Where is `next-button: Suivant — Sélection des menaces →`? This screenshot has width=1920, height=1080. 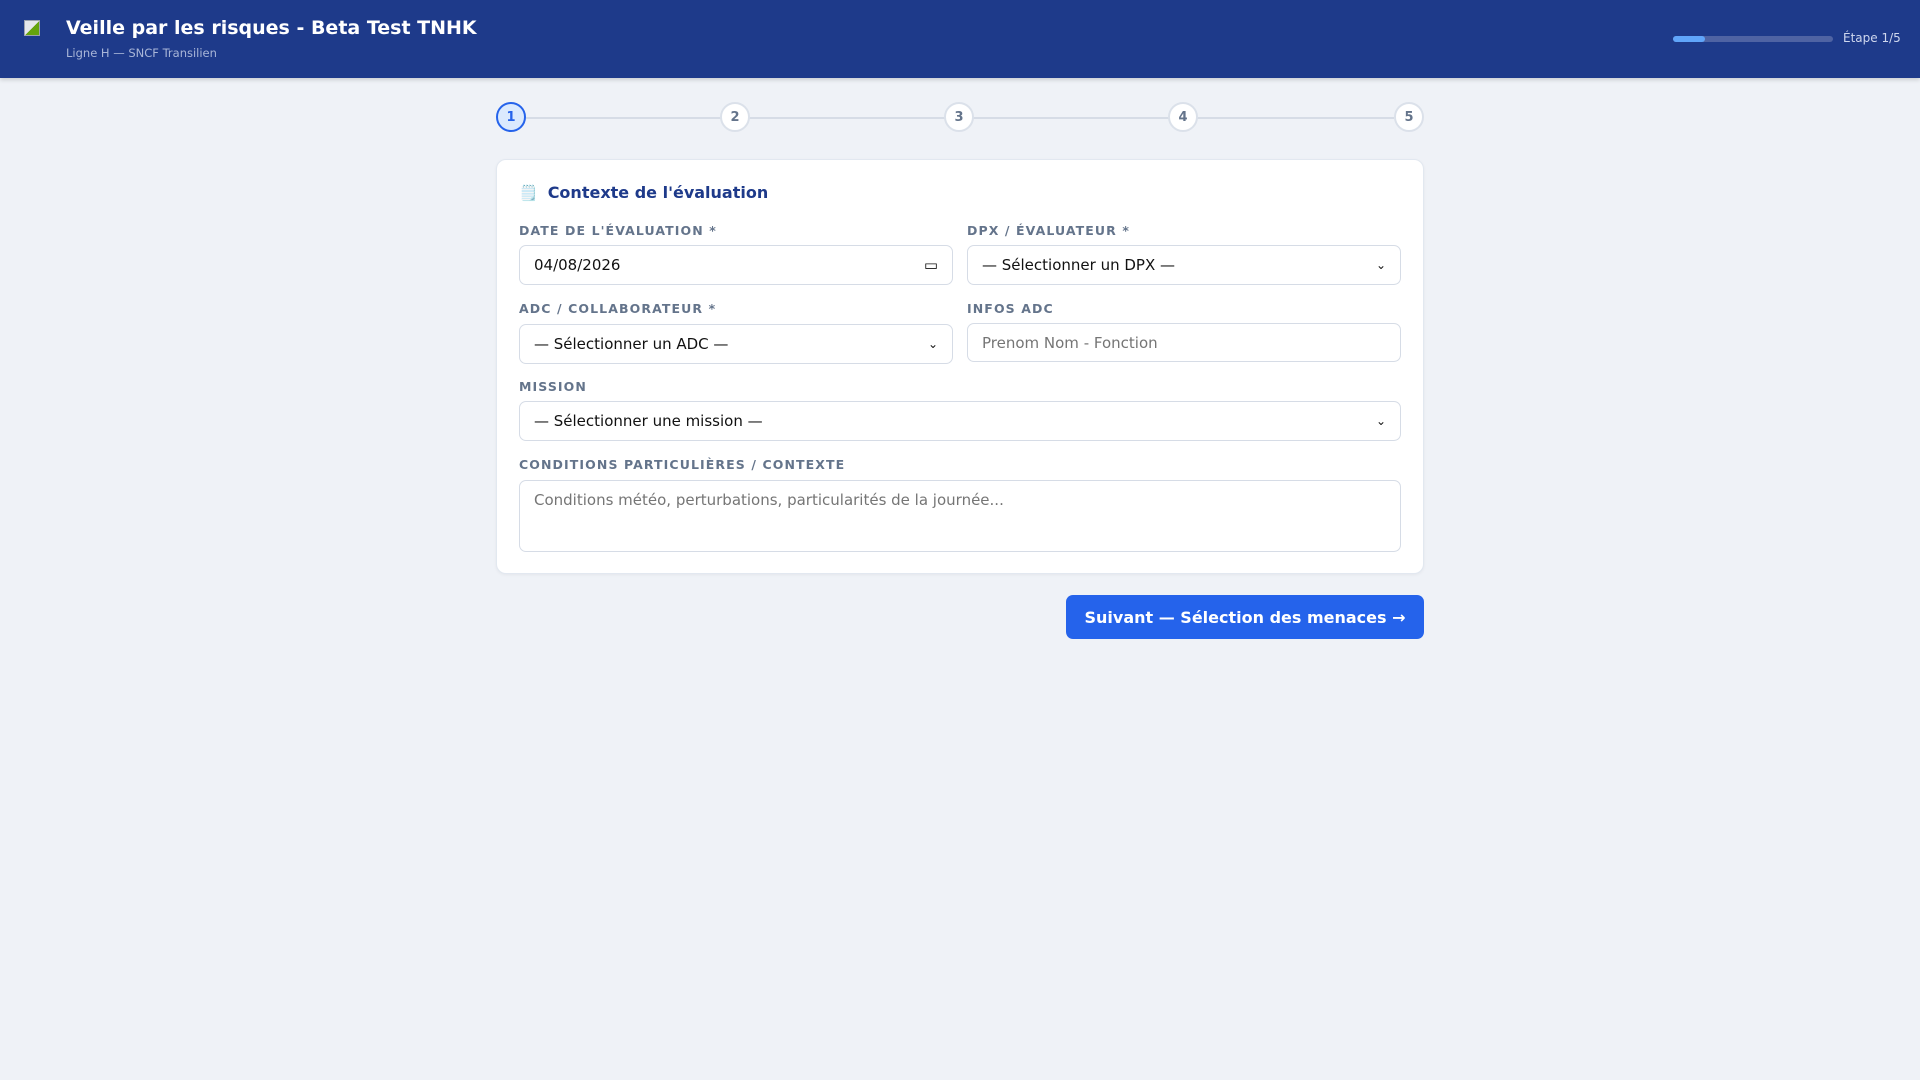
next-button: Suivant — Sélection des menaces → is located at coordinates (1245, 617).